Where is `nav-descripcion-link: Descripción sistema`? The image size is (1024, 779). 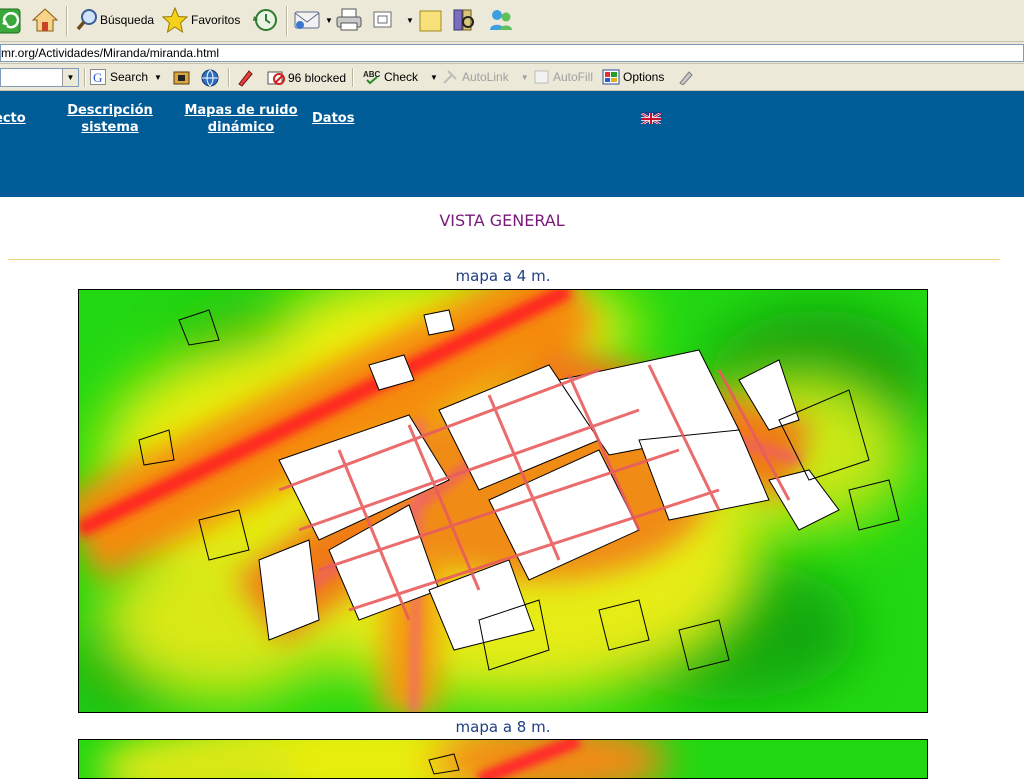
nav-descripcion-link: Descripción sistema is located at coordinates (110, 119).